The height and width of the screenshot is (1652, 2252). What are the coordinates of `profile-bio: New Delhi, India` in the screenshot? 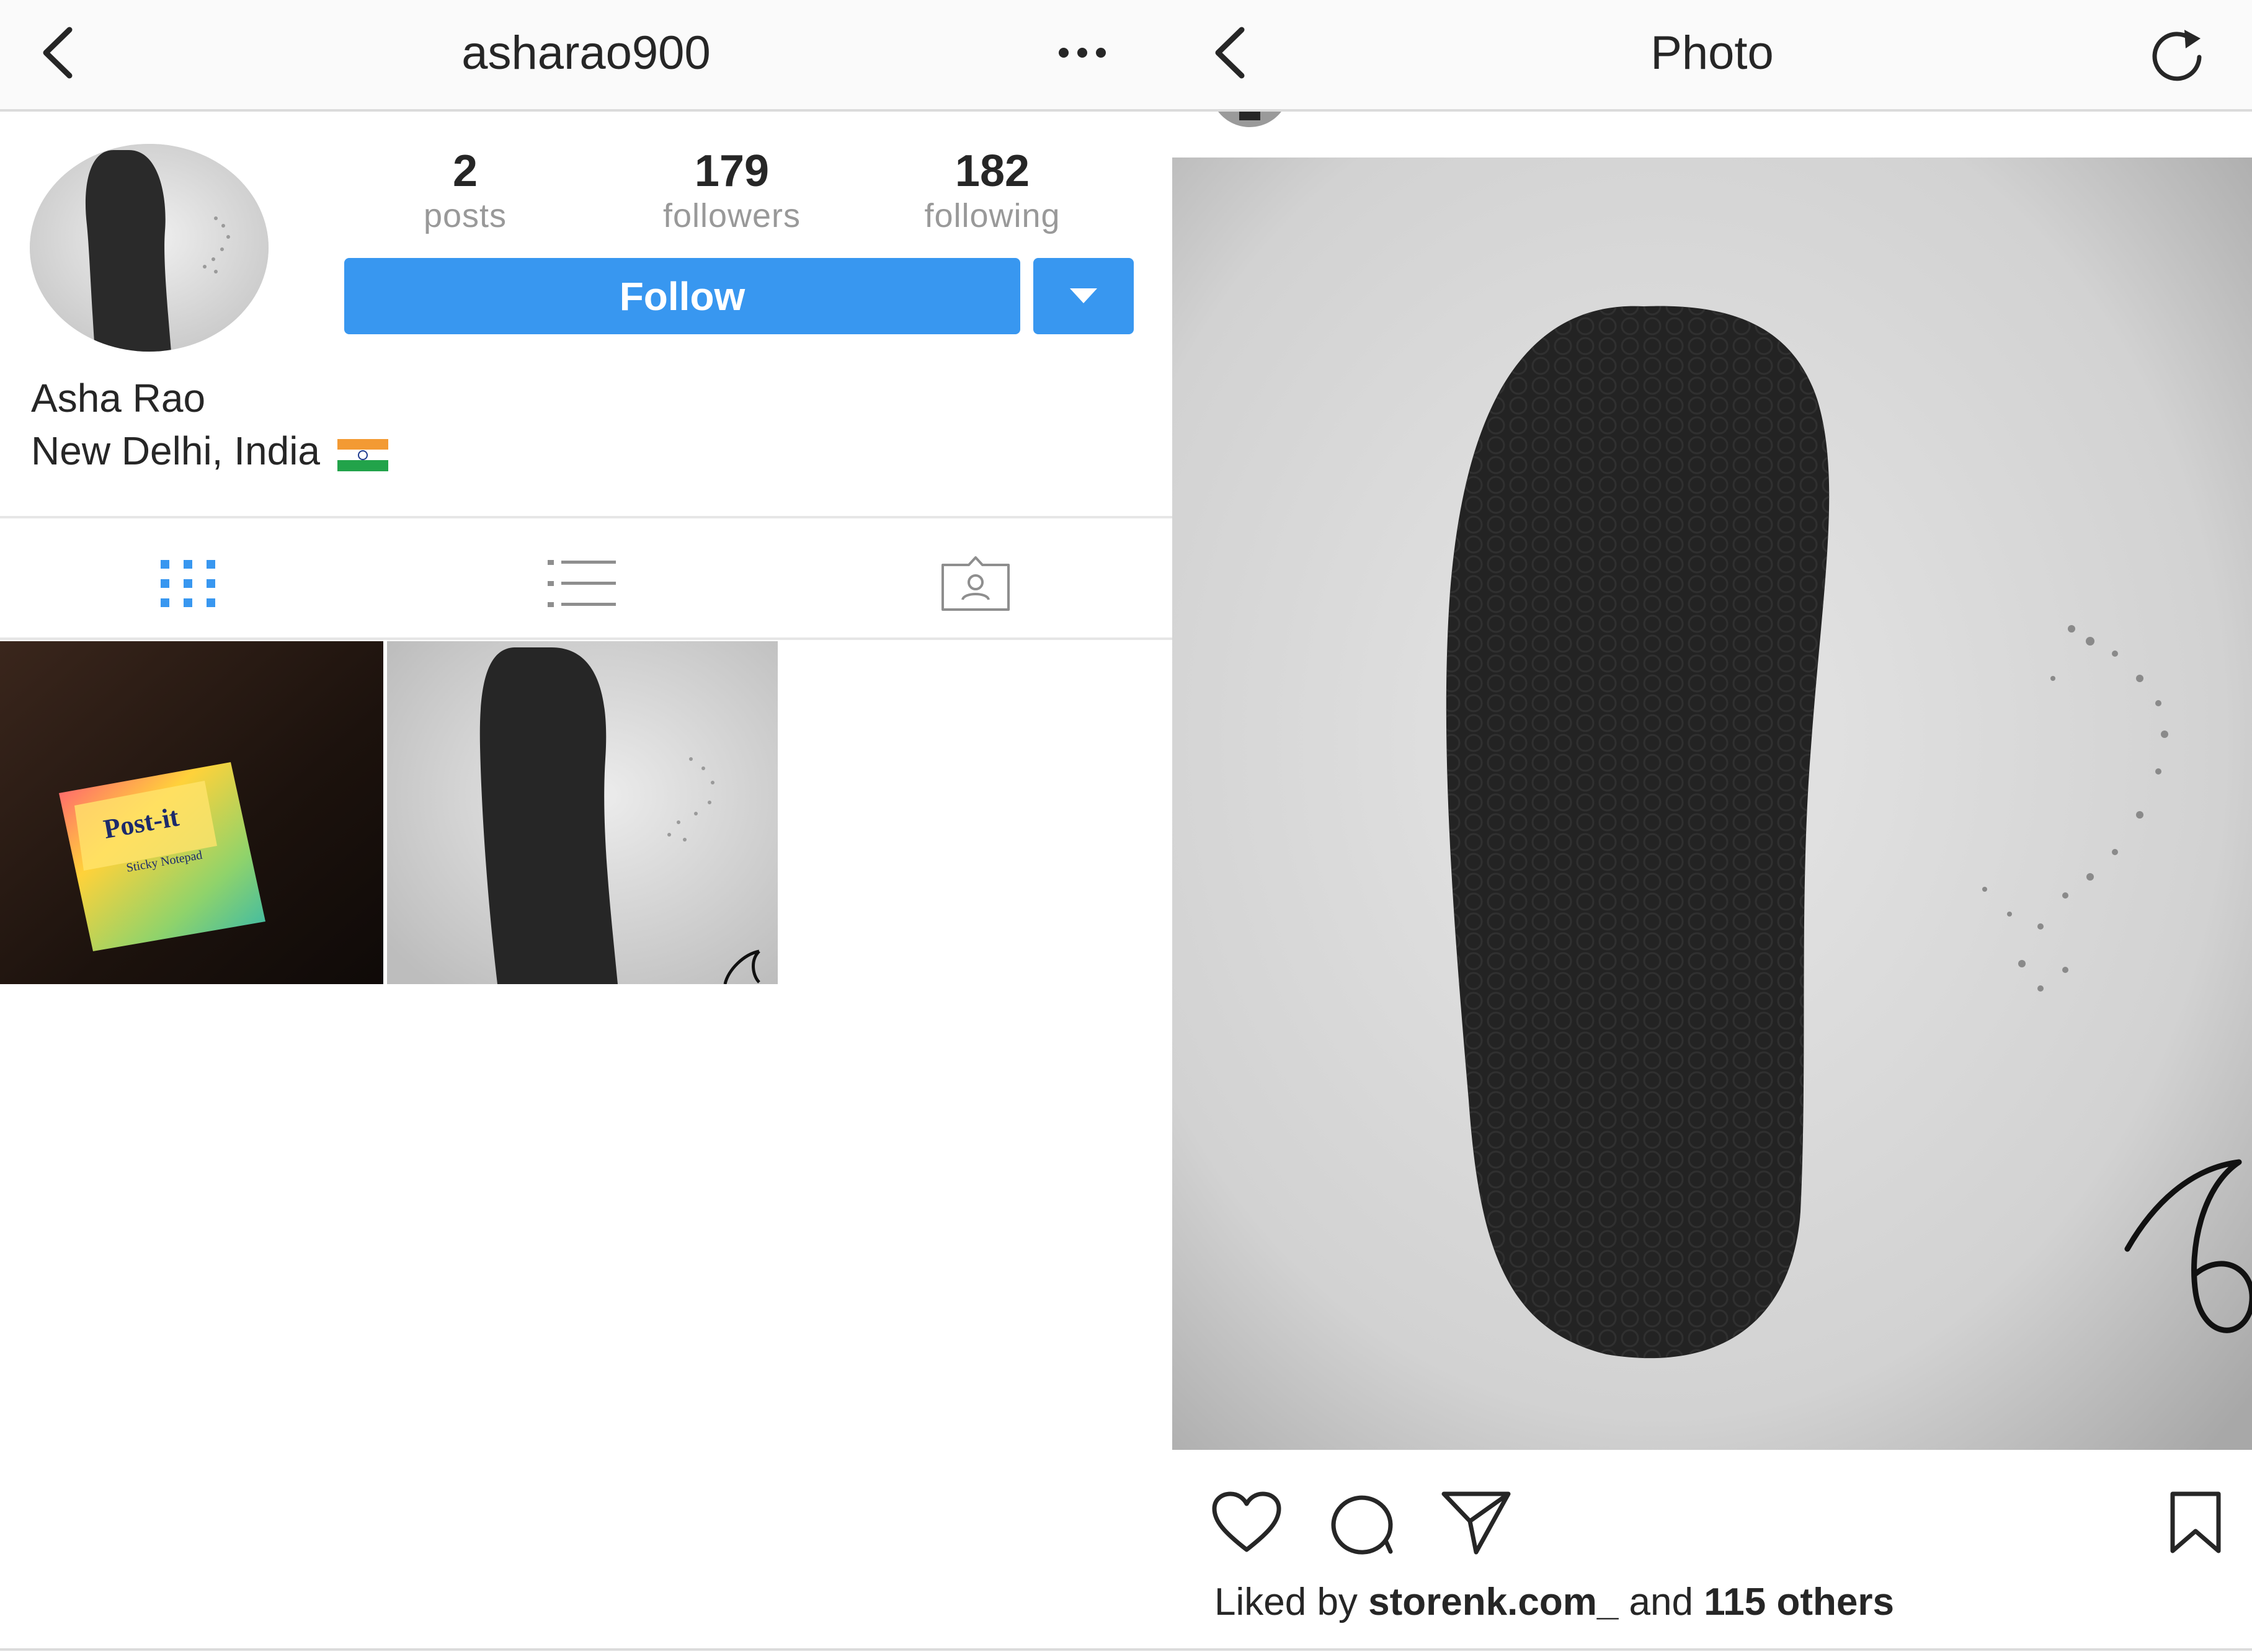 It's located at (209, 451).